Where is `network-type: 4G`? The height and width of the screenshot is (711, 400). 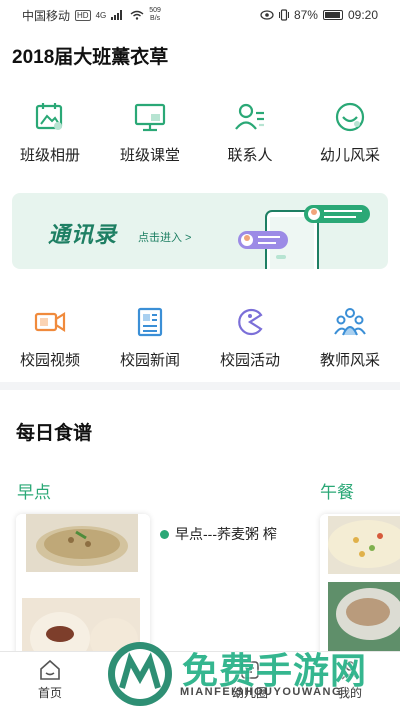 network-type: 4G is located at coordinates (101, 15).